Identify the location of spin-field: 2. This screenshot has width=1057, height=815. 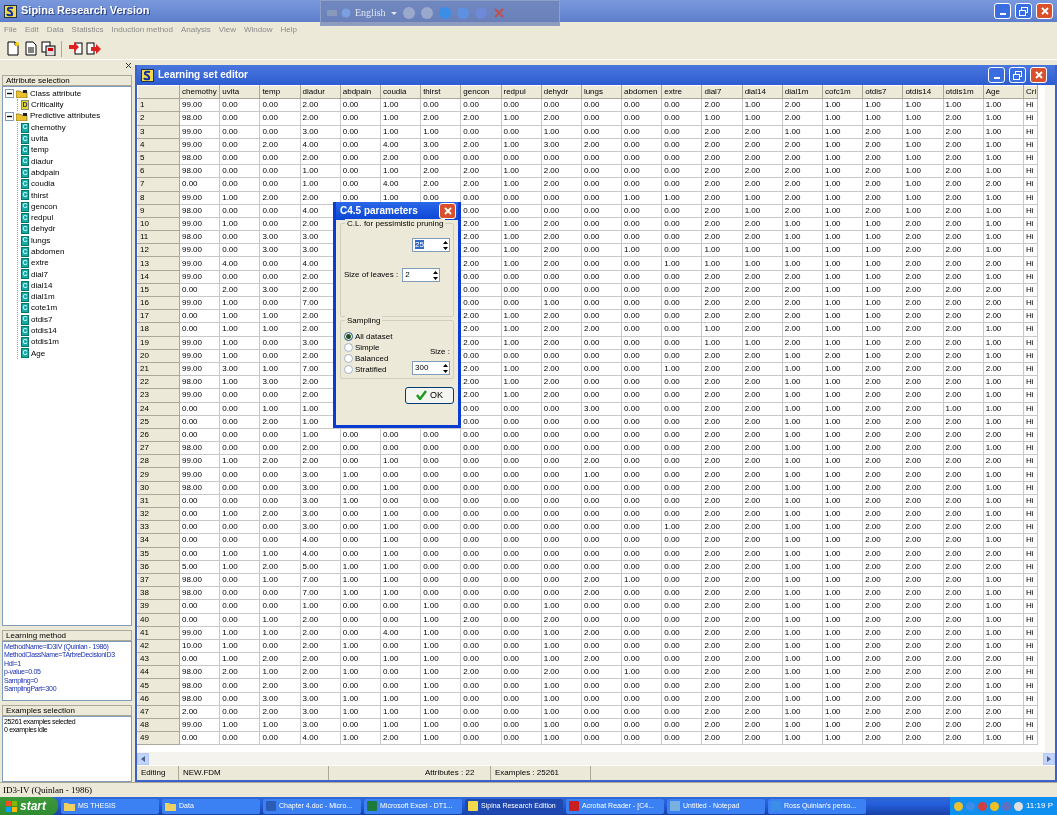
(421, 275).